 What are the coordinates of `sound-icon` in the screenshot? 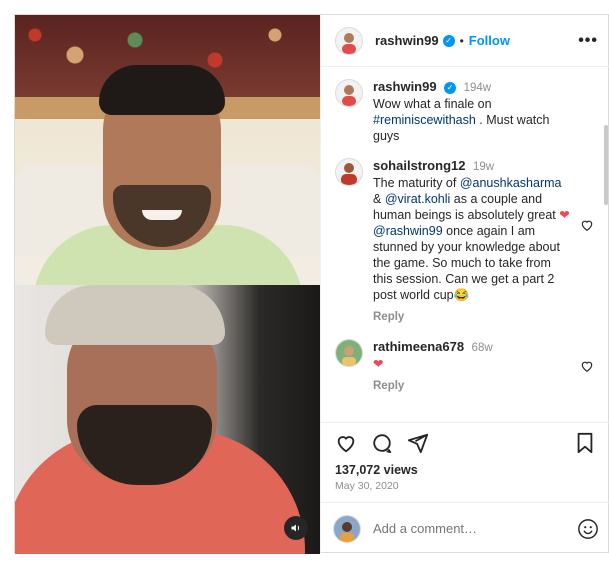 It's located at (296, 528).